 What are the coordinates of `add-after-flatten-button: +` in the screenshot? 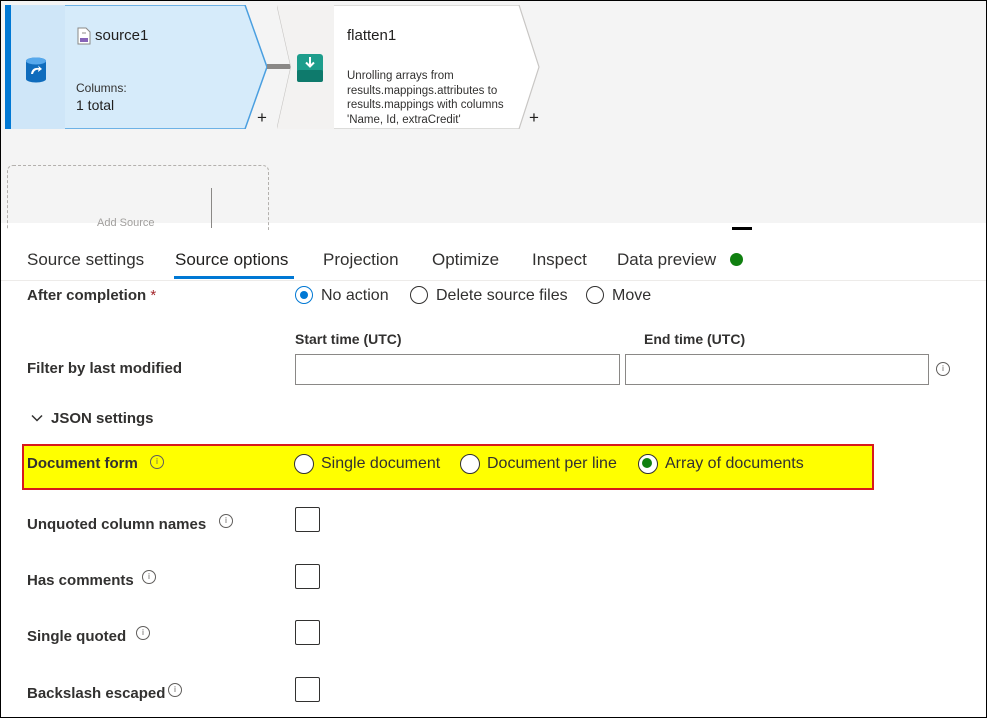 It's located at (534, 117).